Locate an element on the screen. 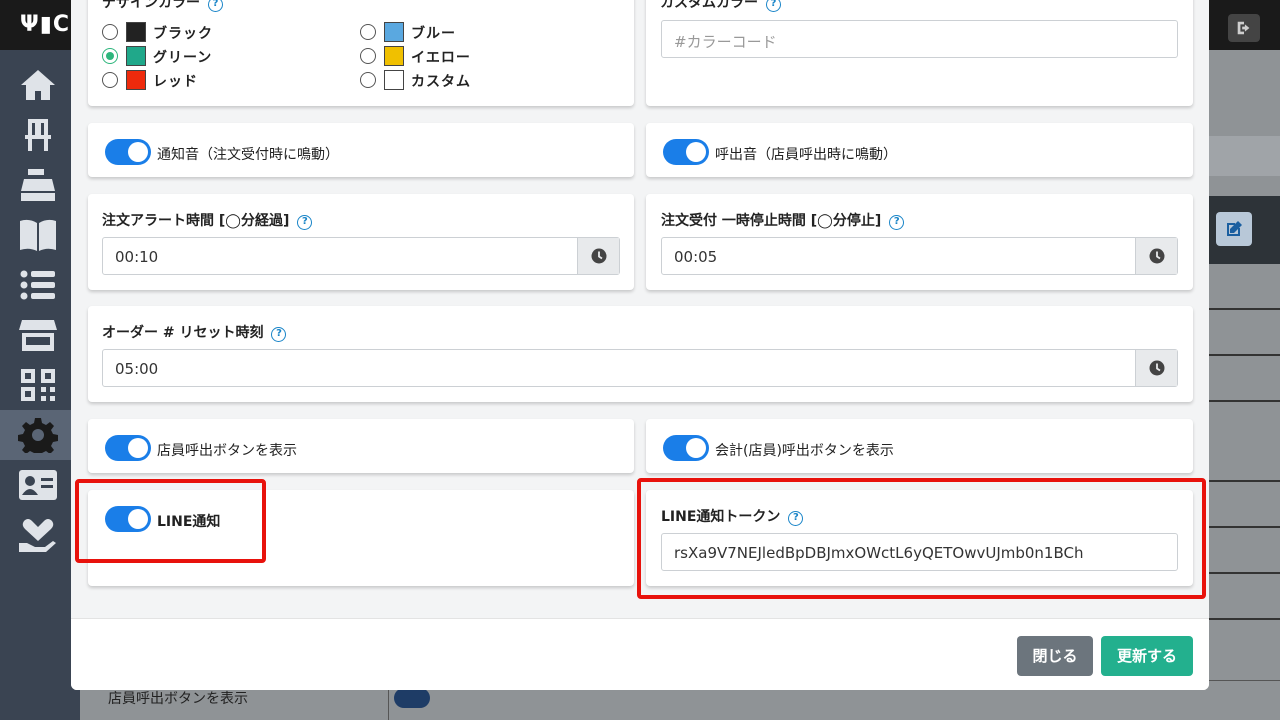 The width and height of the screenshot is (1280, 720). sidebar-item-settings is located at coordinates (40, 435).